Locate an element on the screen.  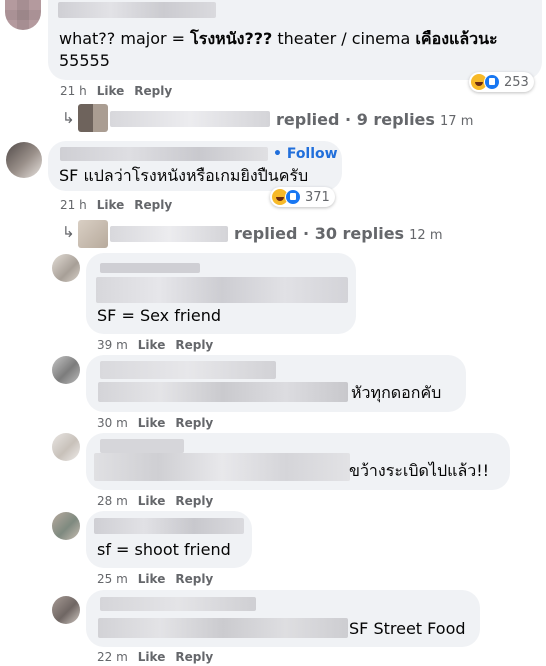
reaction-summary: 371 is located at coordinates (302, 197).